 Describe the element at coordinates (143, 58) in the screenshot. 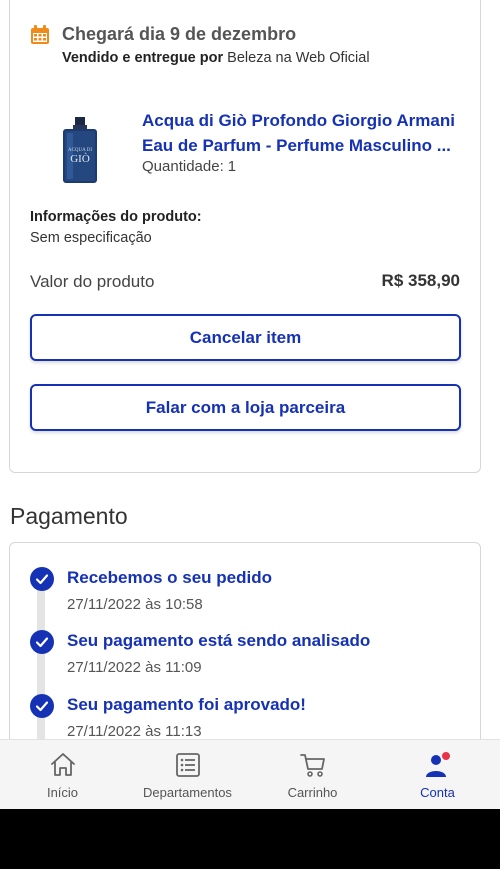

I see `seller-prefix: Vendido e entregue por` at that location.